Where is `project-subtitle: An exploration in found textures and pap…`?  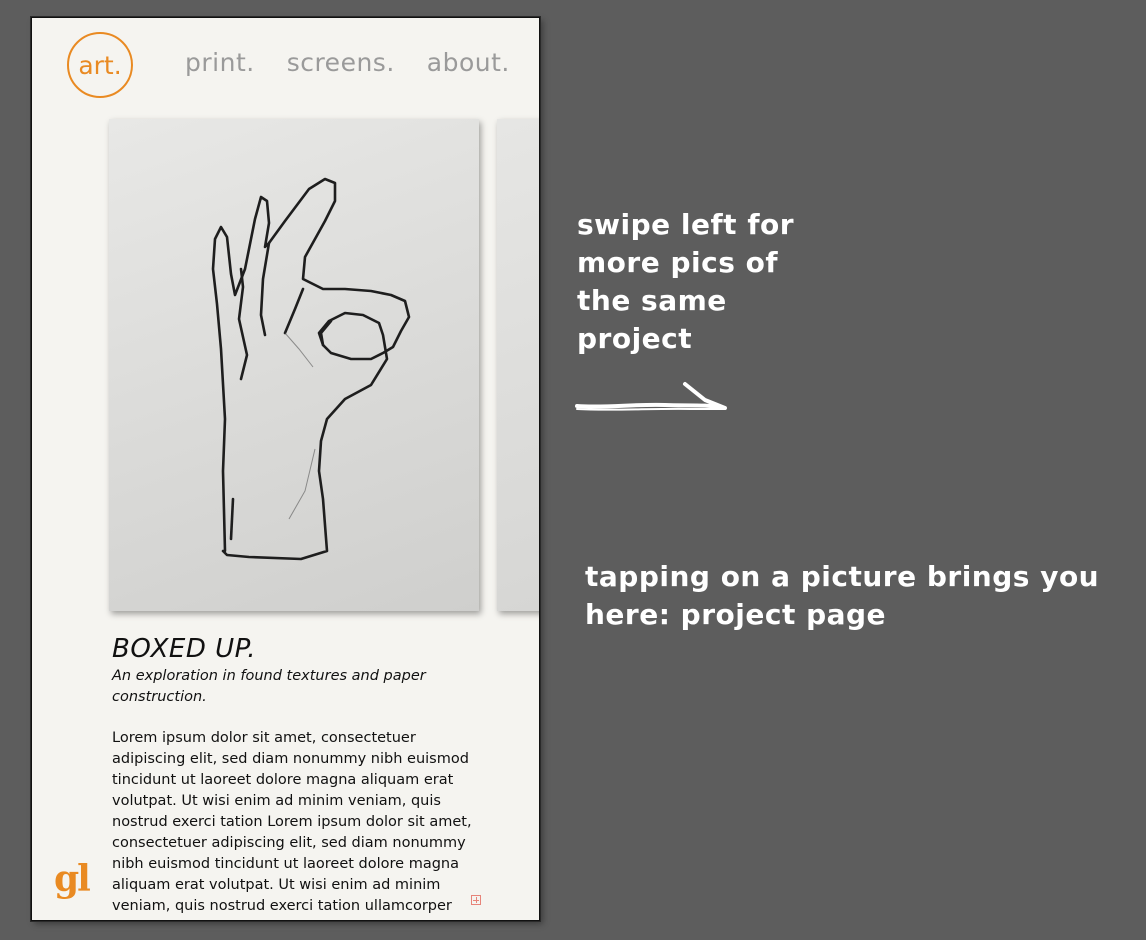 project-subtitle: An exploration in found textures and pap… is located at coordinates (269, 686).